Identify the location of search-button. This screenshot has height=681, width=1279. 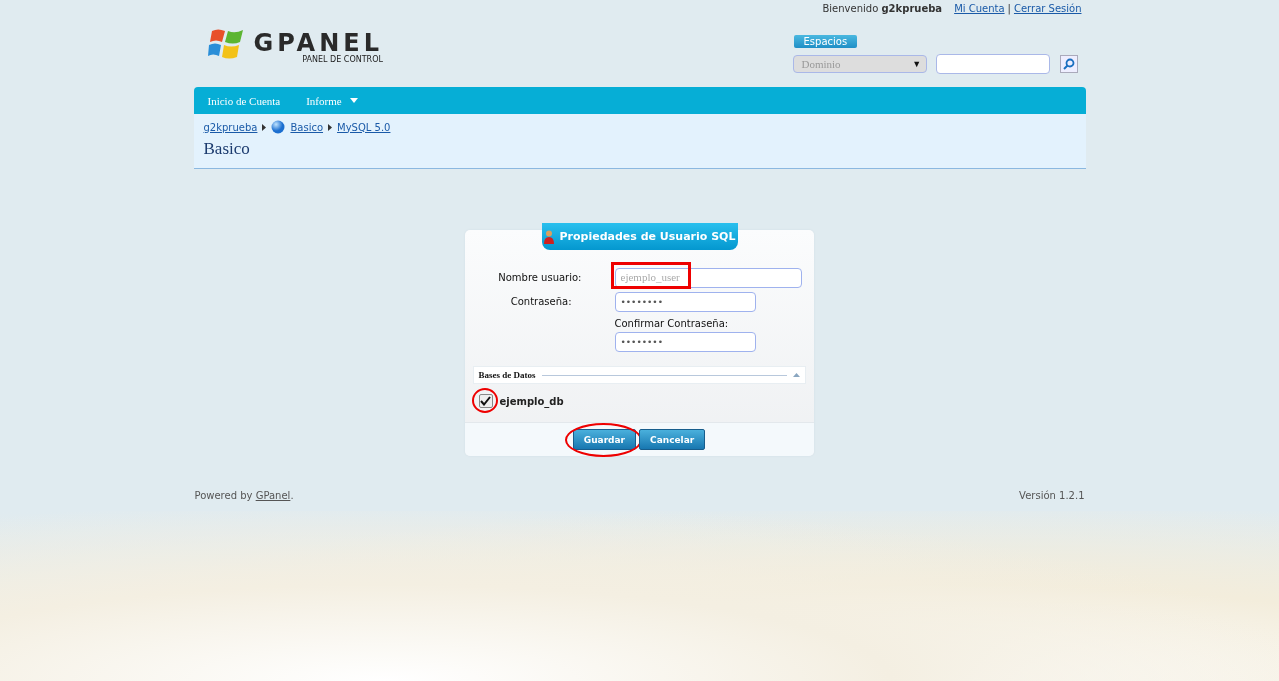
(1069, 64).